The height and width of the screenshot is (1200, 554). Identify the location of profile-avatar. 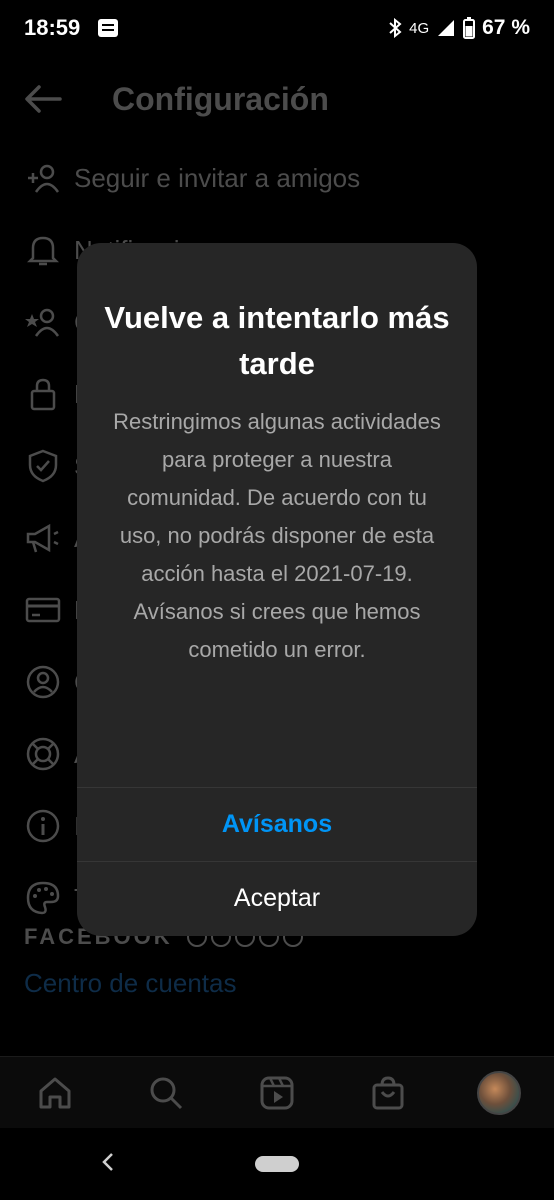
(499, 1093).